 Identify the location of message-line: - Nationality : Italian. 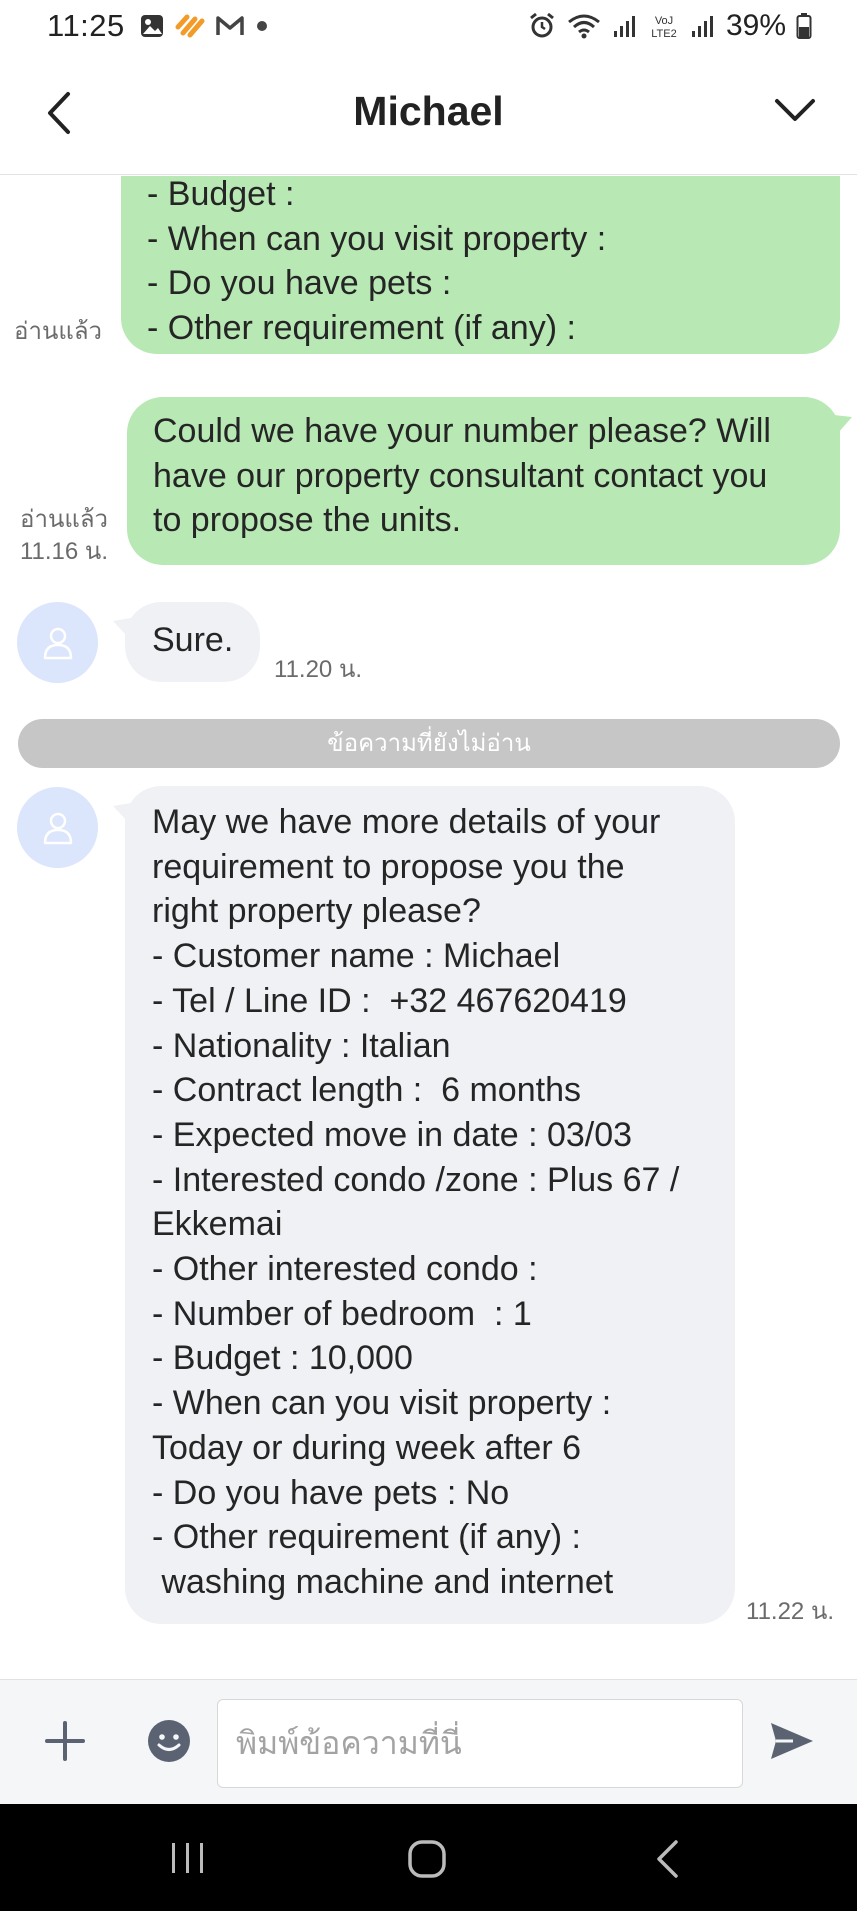
(301, 1045).